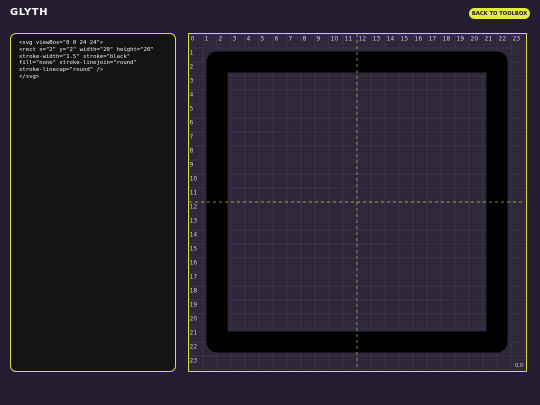 The image size is (540, 405). I want to click on ruler-label-x: 23, so click(517, 39).